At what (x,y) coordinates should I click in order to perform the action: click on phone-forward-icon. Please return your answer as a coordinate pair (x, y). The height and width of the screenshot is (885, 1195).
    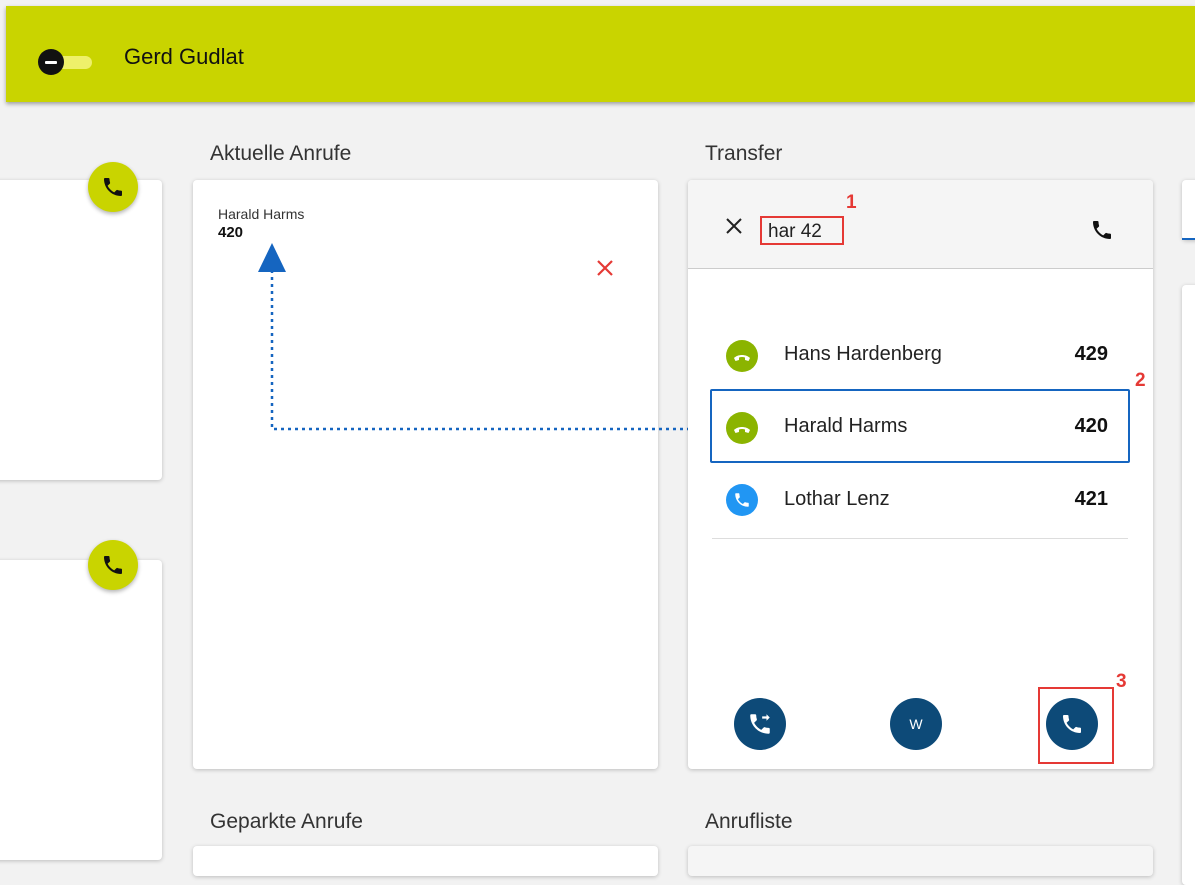
    Looking at the image, I should click on (760, 724).